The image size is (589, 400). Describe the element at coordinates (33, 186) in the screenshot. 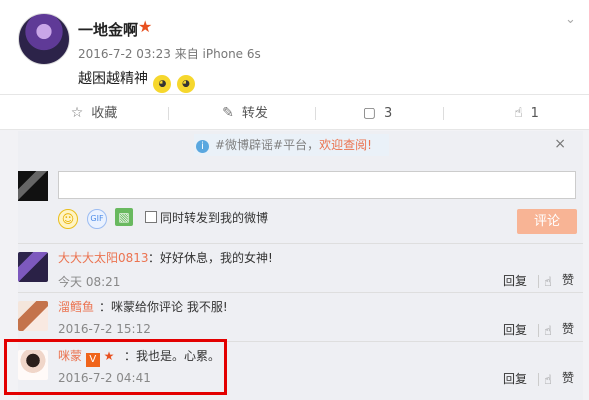

I see `current-user-avatar` at that location.